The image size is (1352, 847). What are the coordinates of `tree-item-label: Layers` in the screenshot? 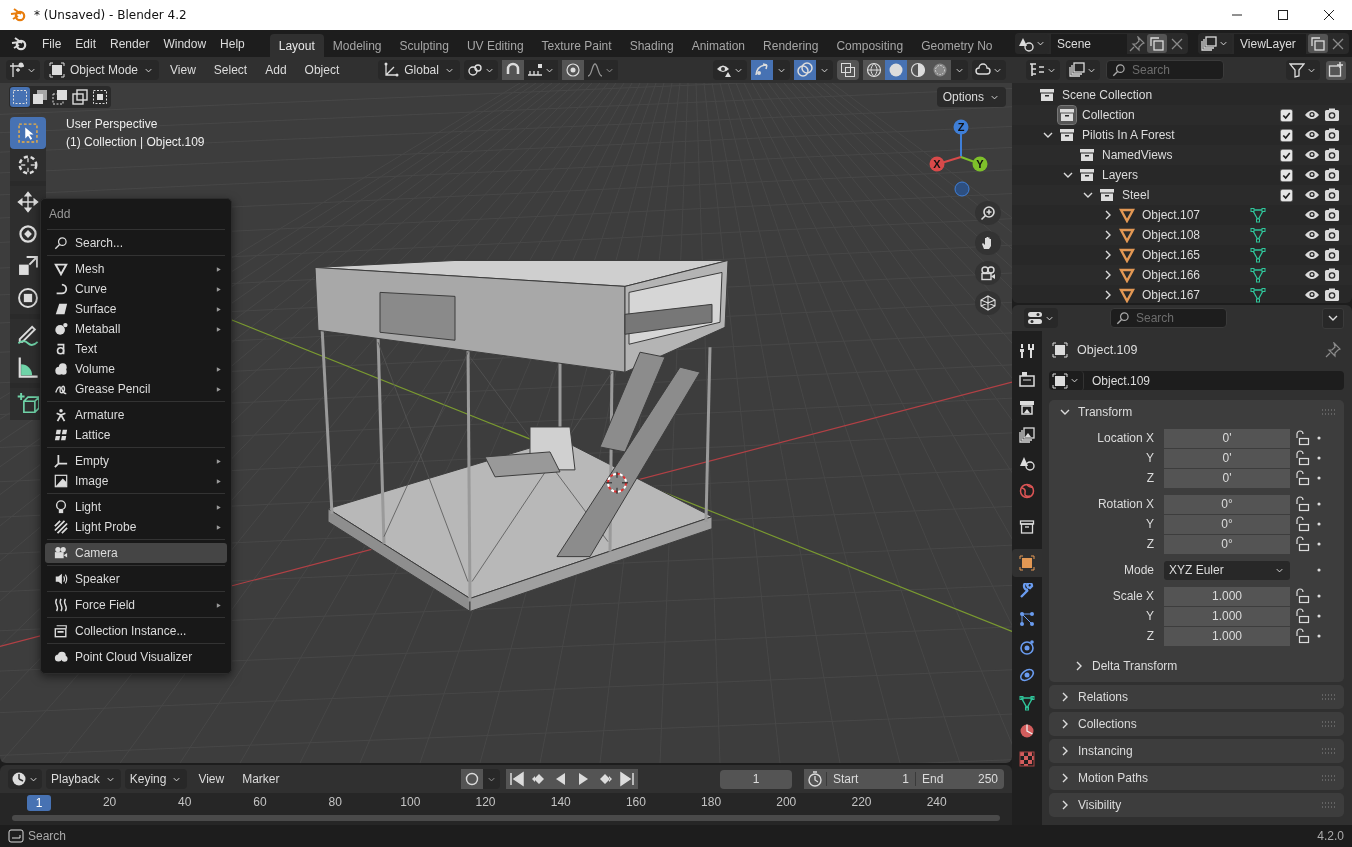 It's located at (1120, 175).